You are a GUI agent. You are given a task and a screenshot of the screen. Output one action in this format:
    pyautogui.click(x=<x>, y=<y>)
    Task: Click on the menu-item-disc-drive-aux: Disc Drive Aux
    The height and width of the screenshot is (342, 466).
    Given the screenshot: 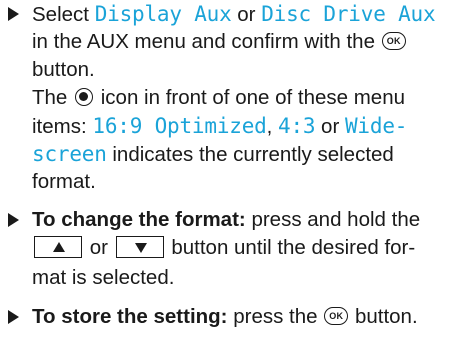 What is the action you would take?
    pyautogui.click(x=348, y=14)
    